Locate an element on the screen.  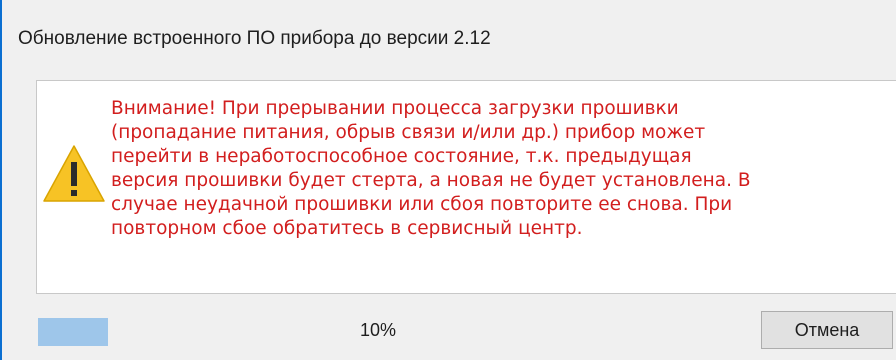
warning-triangle-icon is located at coordinates (74, 173).